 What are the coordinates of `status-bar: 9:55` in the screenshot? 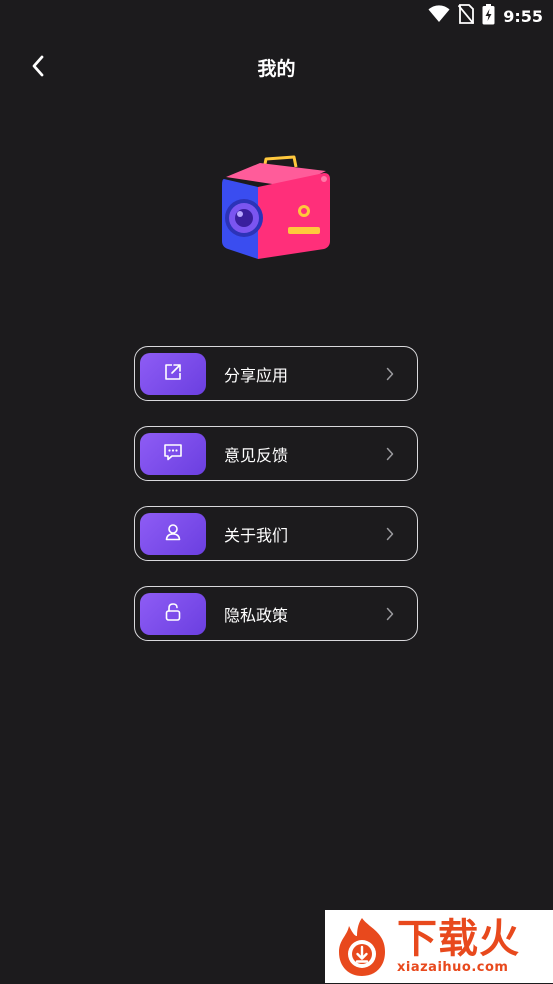 It's located at (276, 16).